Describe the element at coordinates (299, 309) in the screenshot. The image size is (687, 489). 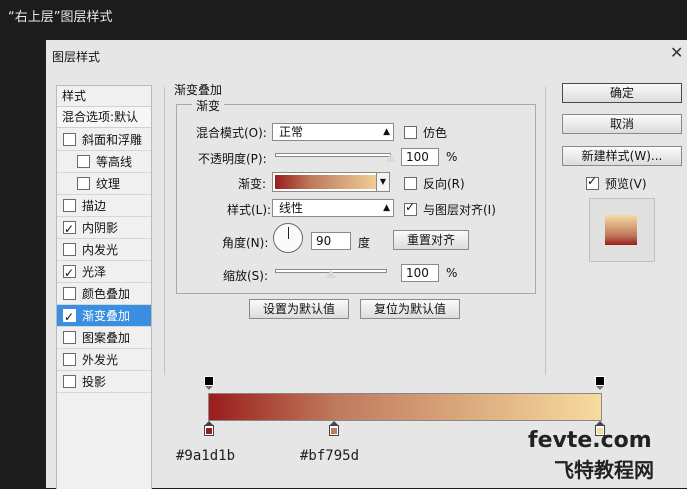
I see `set-default-button: 设置为默认值` at that location.